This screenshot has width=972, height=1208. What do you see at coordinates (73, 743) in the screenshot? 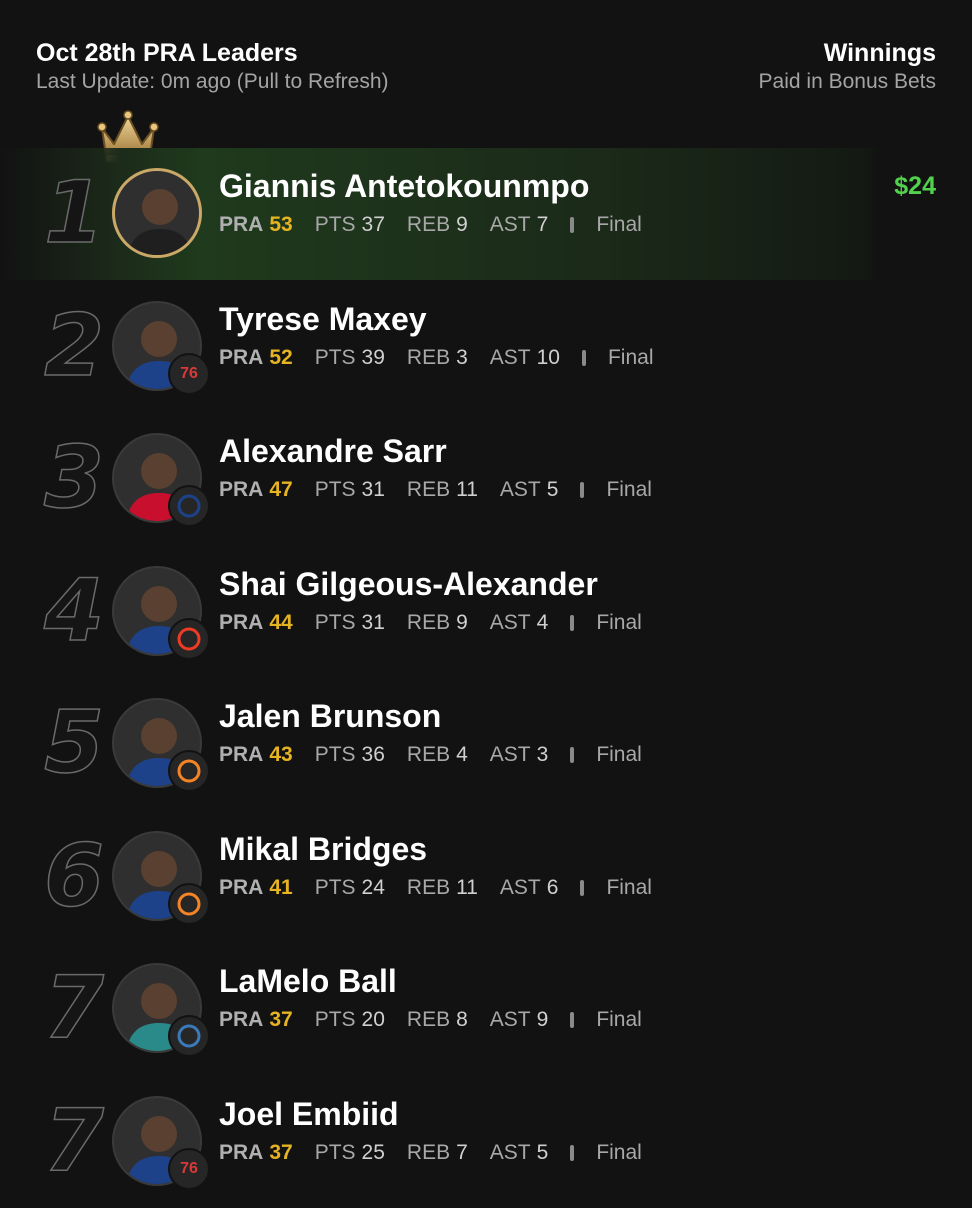
I see `rank-number: 5` at bounding box center [73, 743].